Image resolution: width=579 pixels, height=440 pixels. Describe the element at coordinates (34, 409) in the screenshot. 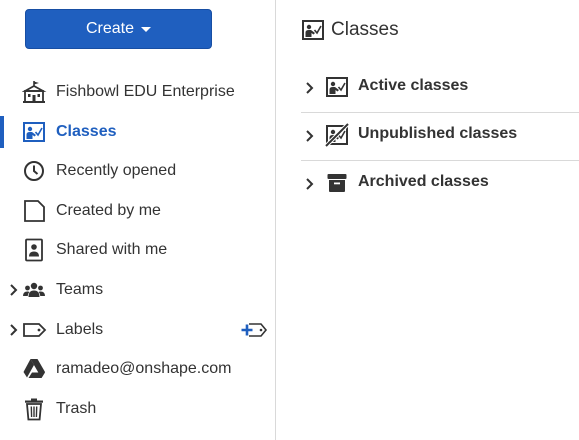

I see `trash-icon` at that location.